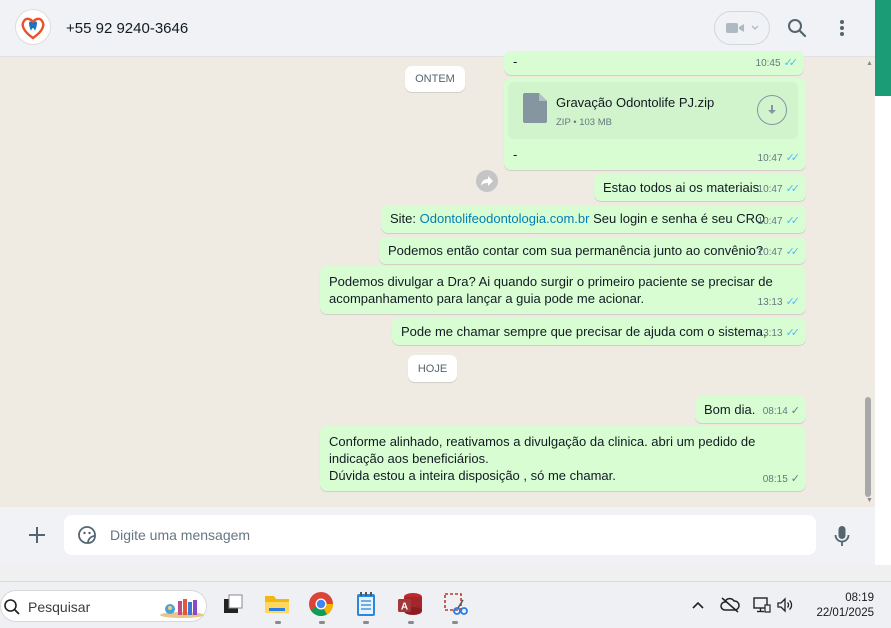  I want to click on message-input-box, so click(440, 535).